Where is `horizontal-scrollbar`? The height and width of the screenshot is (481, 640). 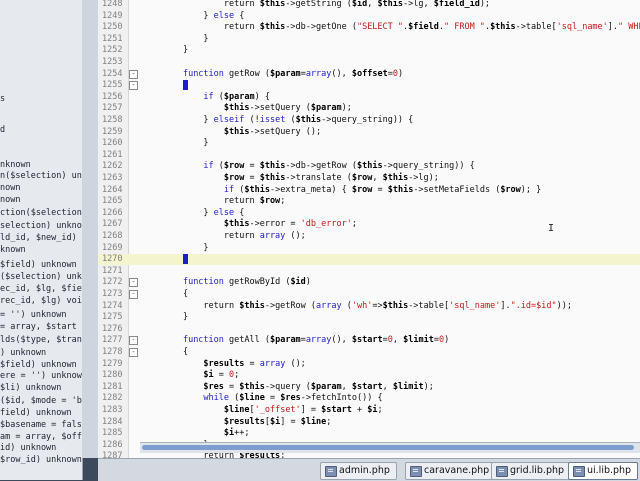 horizontal-scrollbar is located at coordinates (390, 447).